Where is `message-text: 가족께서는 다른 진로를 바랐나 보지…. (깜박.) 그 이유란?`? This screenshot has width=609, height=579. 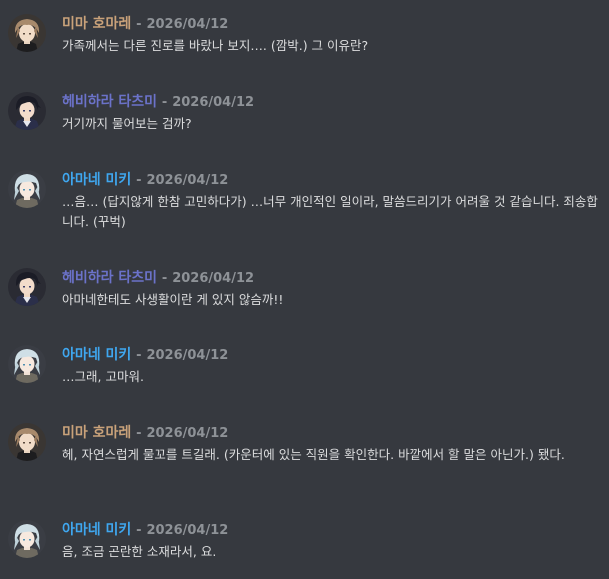 message-text: 가족께서는 다른 진로를 바랐나 보지…. (깜박.) 그 이유란? is located at coordinates (215, 45).